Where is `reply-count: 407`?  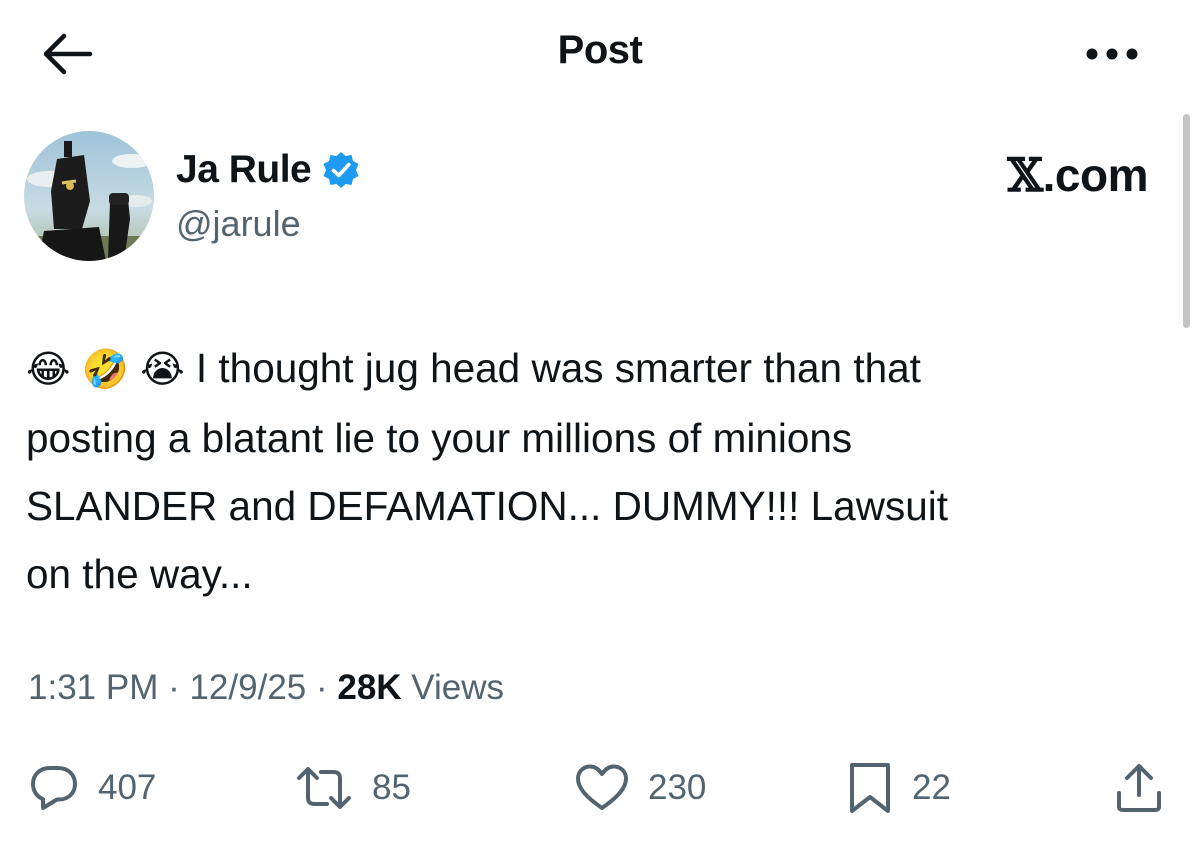
reply-count: 407 is located at coordinates (127, 787).